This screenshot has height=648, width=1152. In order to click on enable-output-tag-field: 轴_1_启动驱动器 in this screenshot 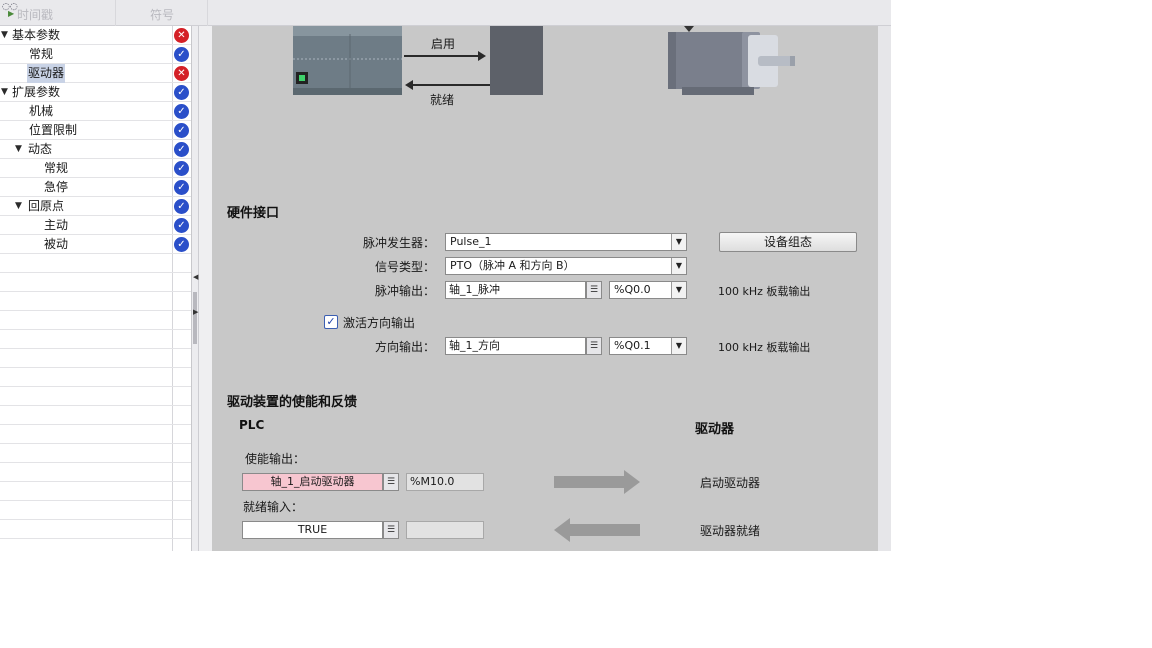, I will do `click(312, 482)`.